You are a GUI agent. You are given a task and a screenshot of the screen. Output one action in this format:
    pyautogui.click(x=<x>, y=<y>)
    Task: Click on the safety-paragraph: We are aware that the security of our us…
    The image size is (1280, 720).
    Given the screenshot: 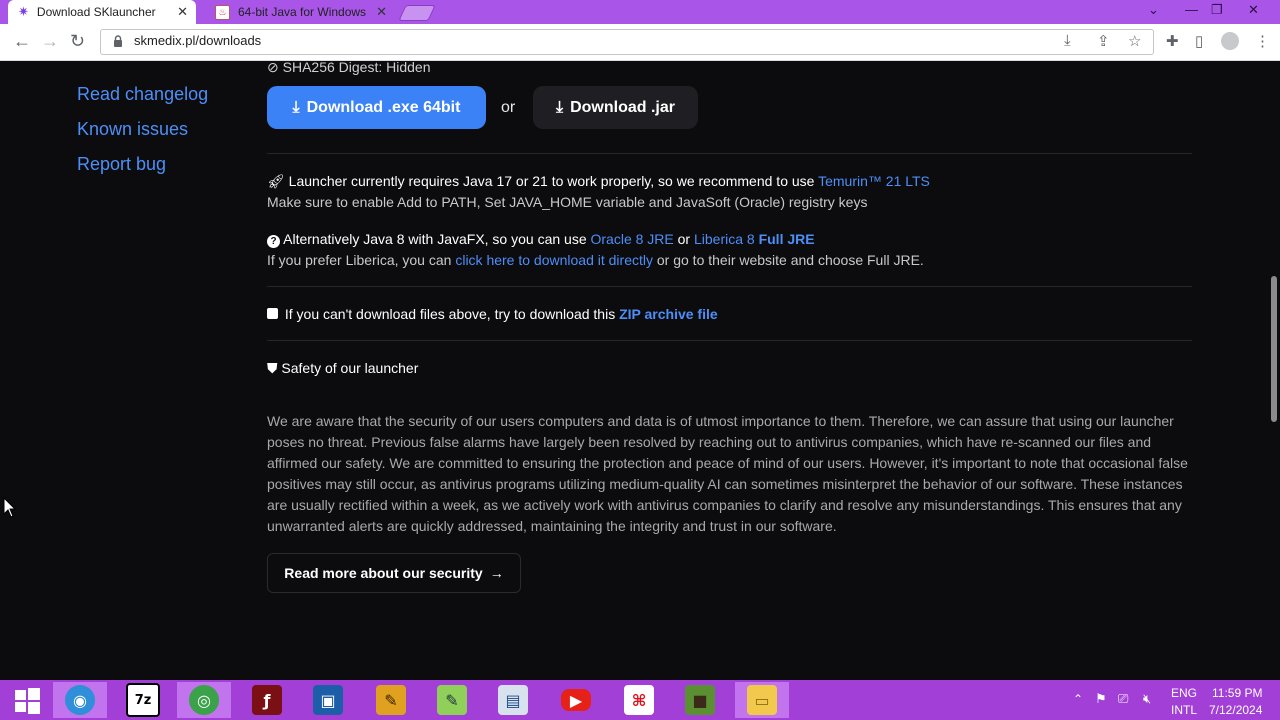 What is the action you would take?
    pyautogui.click(x=727, y=473)
    